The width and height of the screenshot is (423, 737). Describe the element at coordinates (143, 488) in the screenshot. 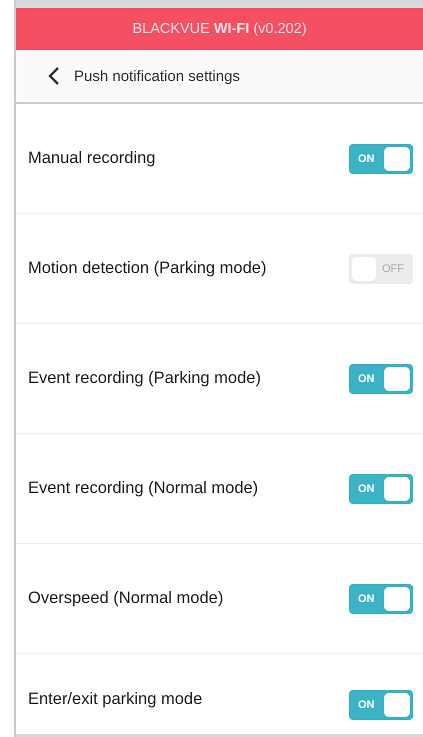

I see `setting-label: Event recording (Normal mode)` at that location.